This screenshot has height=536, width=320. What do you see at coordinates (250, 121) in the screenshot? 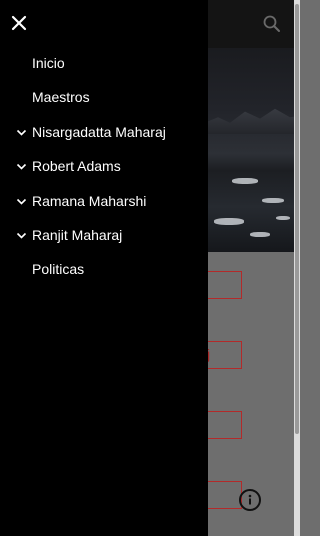
I see `hero-mountains` at bounding box center [250, 121].